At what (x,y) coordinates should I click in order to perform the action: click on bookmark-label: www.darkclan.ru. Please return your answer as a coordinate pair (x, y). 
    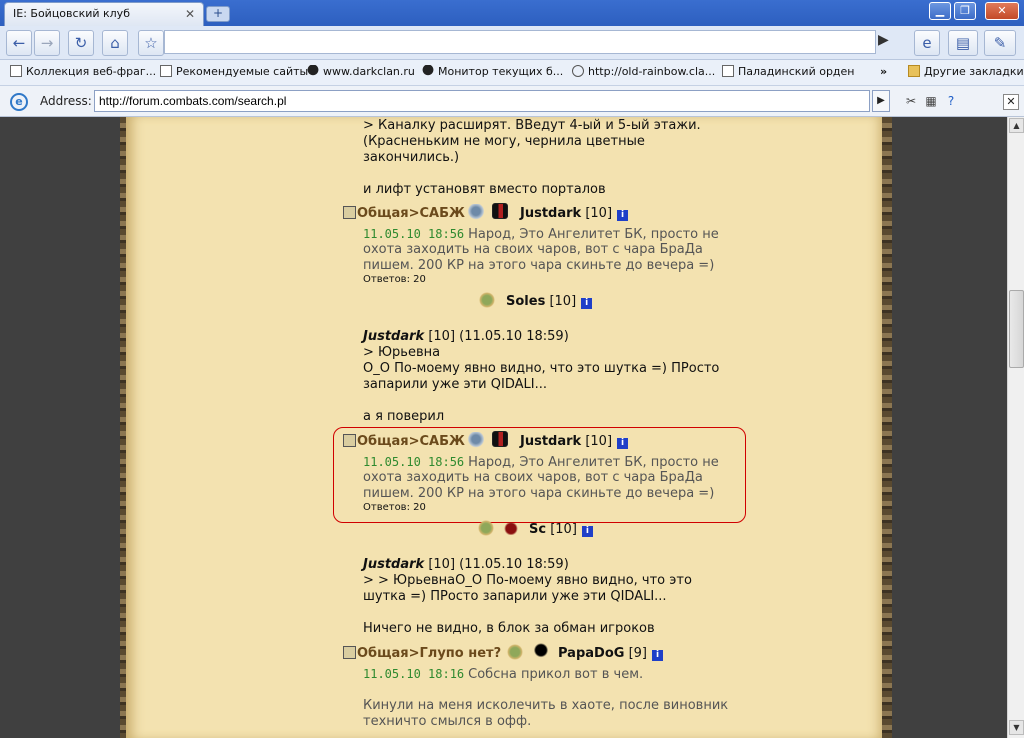
    Looking at the image, I should click on (369, 71).